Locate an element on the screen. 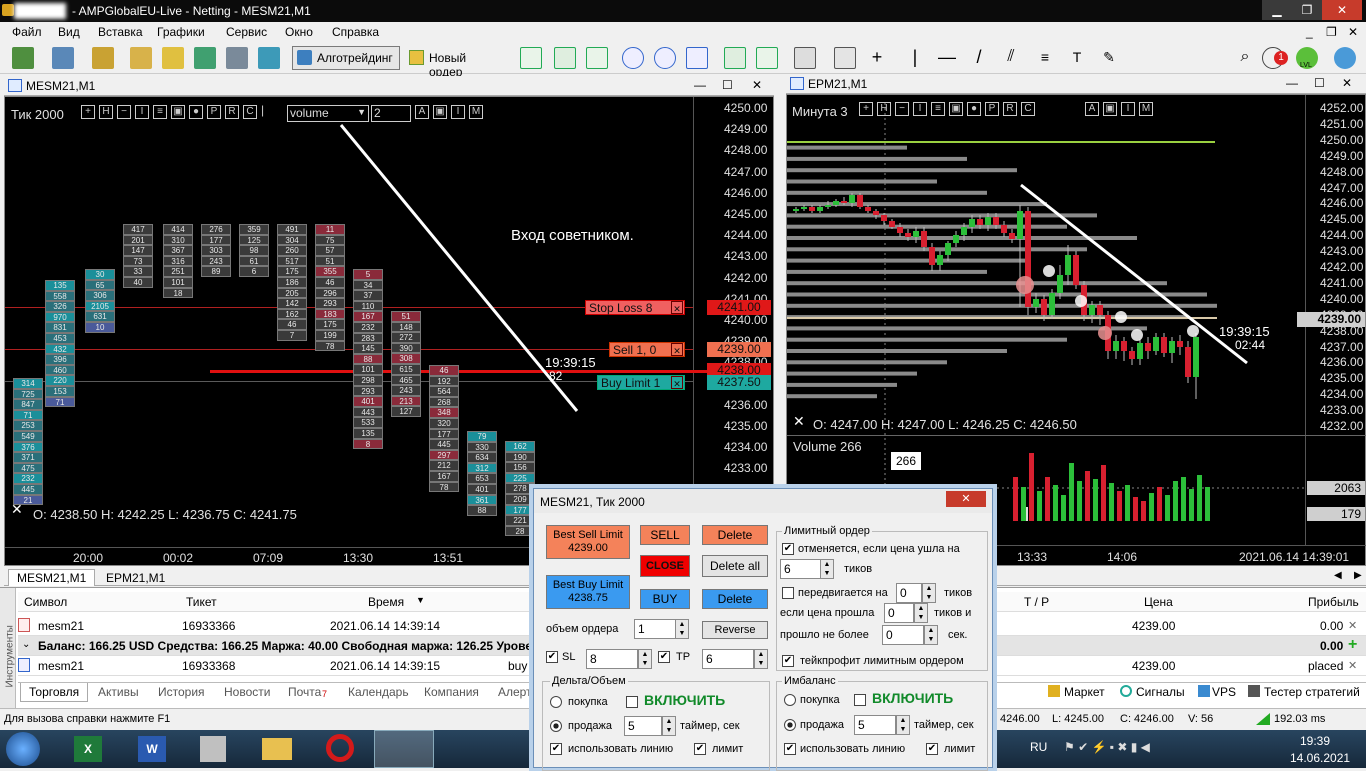  delta-buy-radio is located at coordinates (556, 702).